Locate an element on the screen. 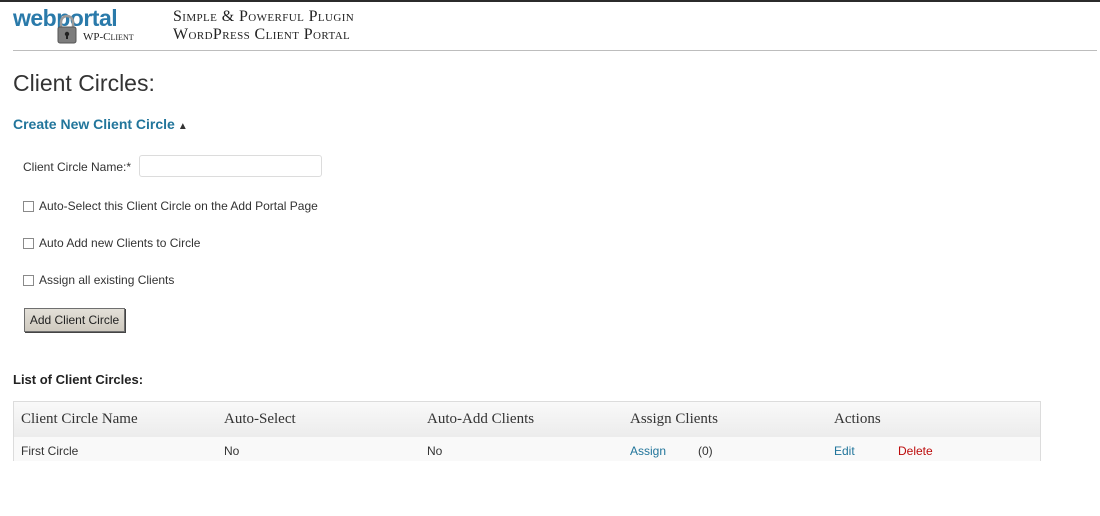 The width and height of the screenshot is (1100, 516). lock-icon is located at coordinates (67, 29).